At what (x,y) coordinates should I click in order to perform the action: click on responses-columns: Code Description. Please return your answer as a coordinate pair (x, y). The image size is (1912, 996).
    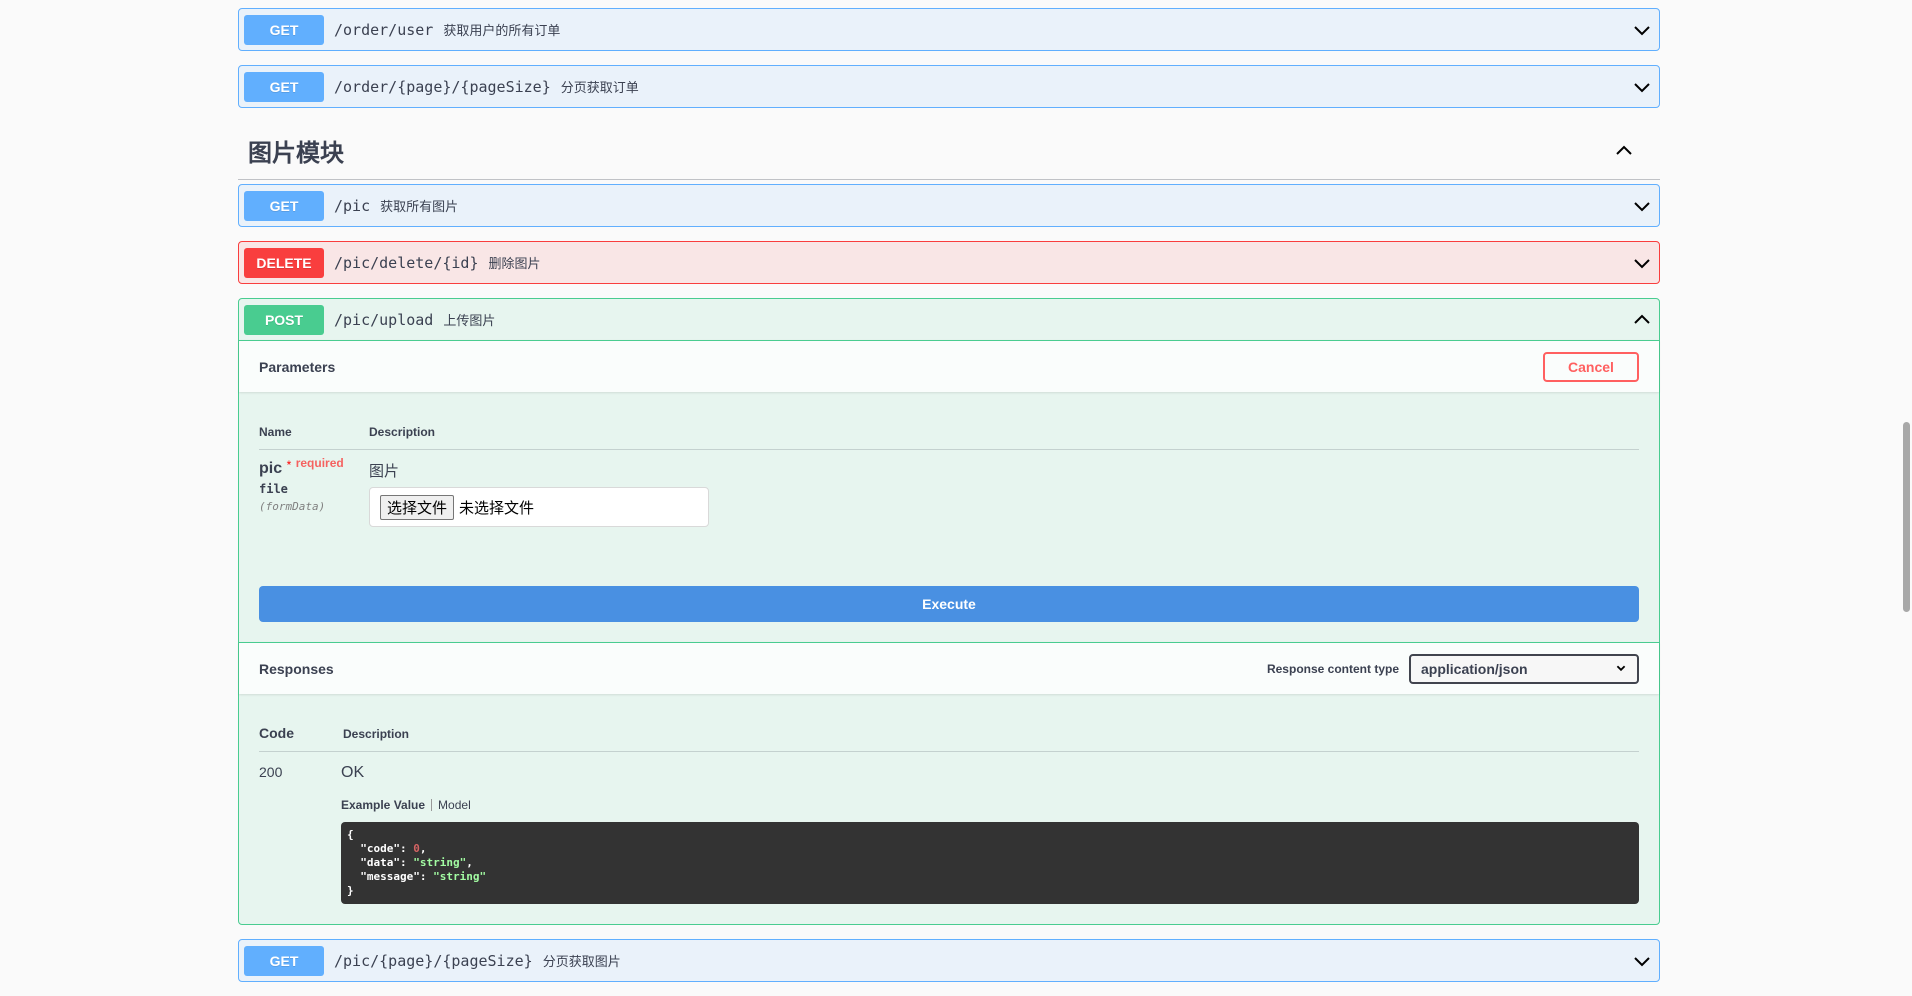
    Looking at the image, I should click on (949, 733).